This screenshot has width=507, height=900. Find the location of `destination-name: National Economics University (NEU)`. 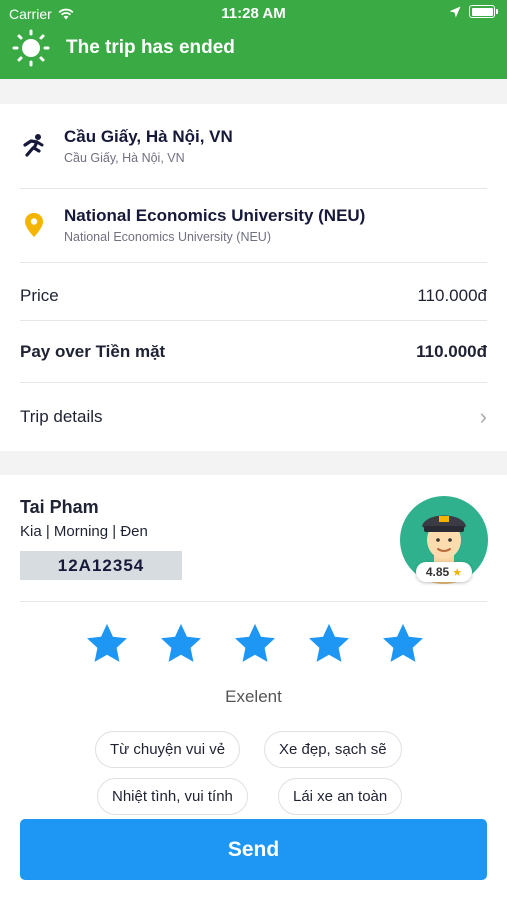

destination-name: National Economics University (NEU) is located at coordinates (215, 215).